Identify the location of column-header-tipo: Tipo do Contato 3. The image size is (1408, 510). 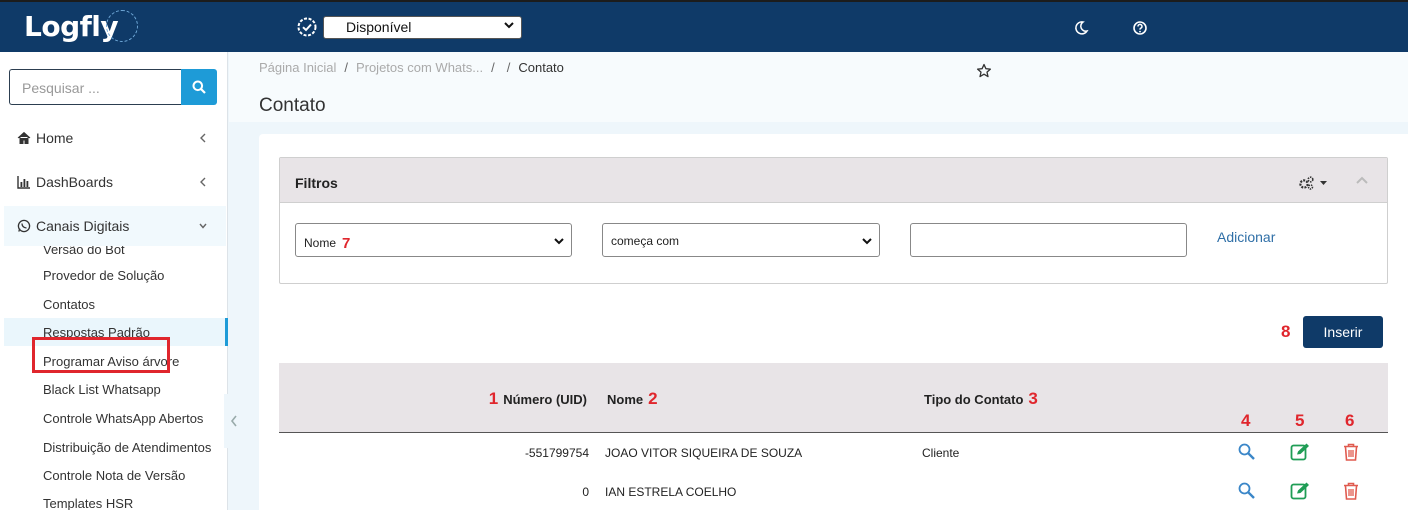
(983, 399).